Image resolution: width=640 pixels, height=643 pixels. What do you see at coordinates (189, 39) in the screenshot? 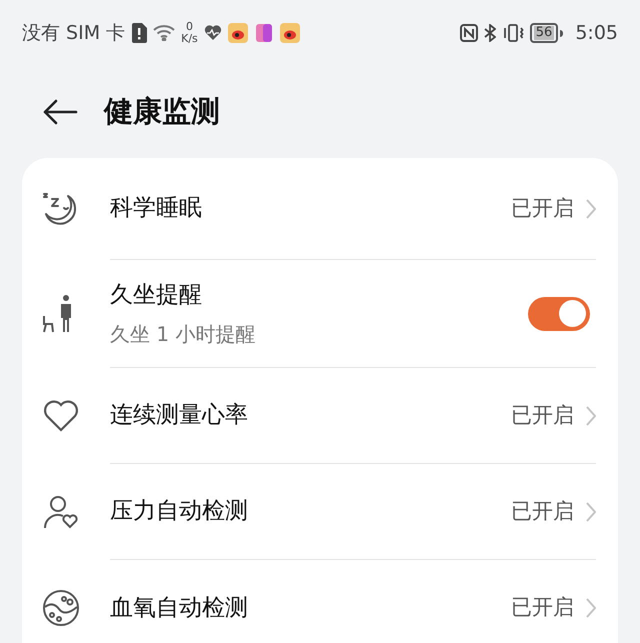
I see `speed-unit: K/s` at bounding box center [189, 39].